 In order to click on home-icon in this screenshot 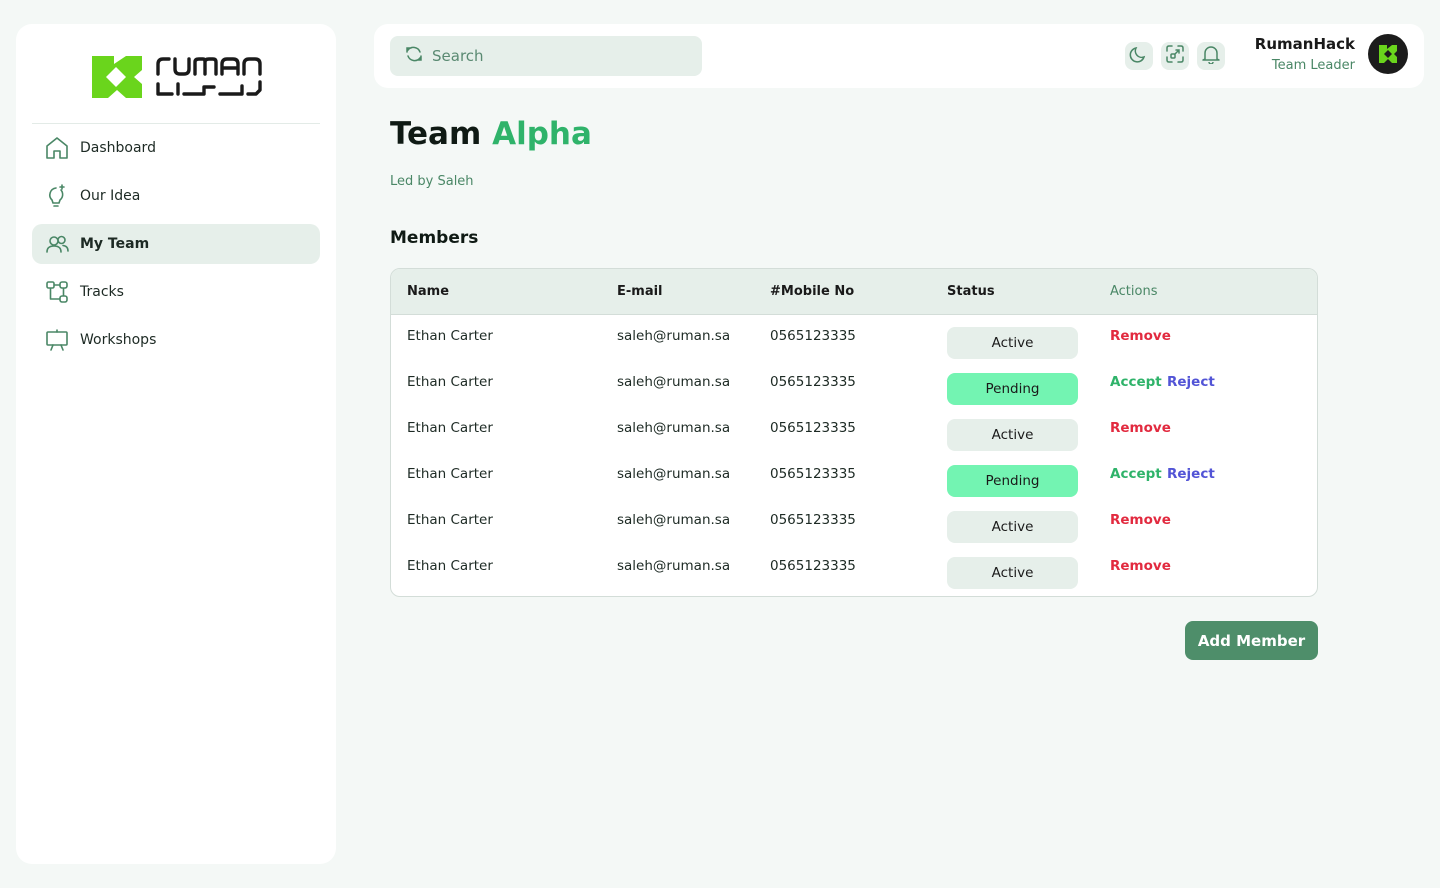, I will do `click(57, 148)`.